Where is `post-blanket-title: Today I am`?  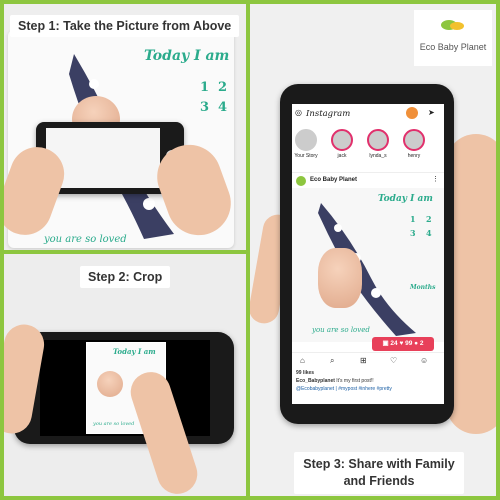
post-blanket-title: Today I am is located at coordinates (405, 199).